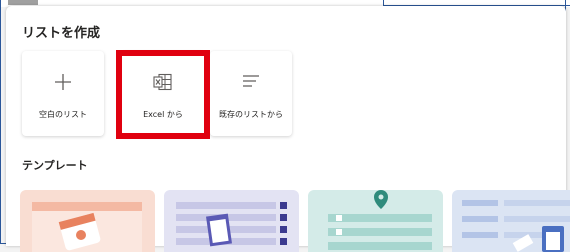  I want to click on panel-title: リストを作成, so click(61, 33).